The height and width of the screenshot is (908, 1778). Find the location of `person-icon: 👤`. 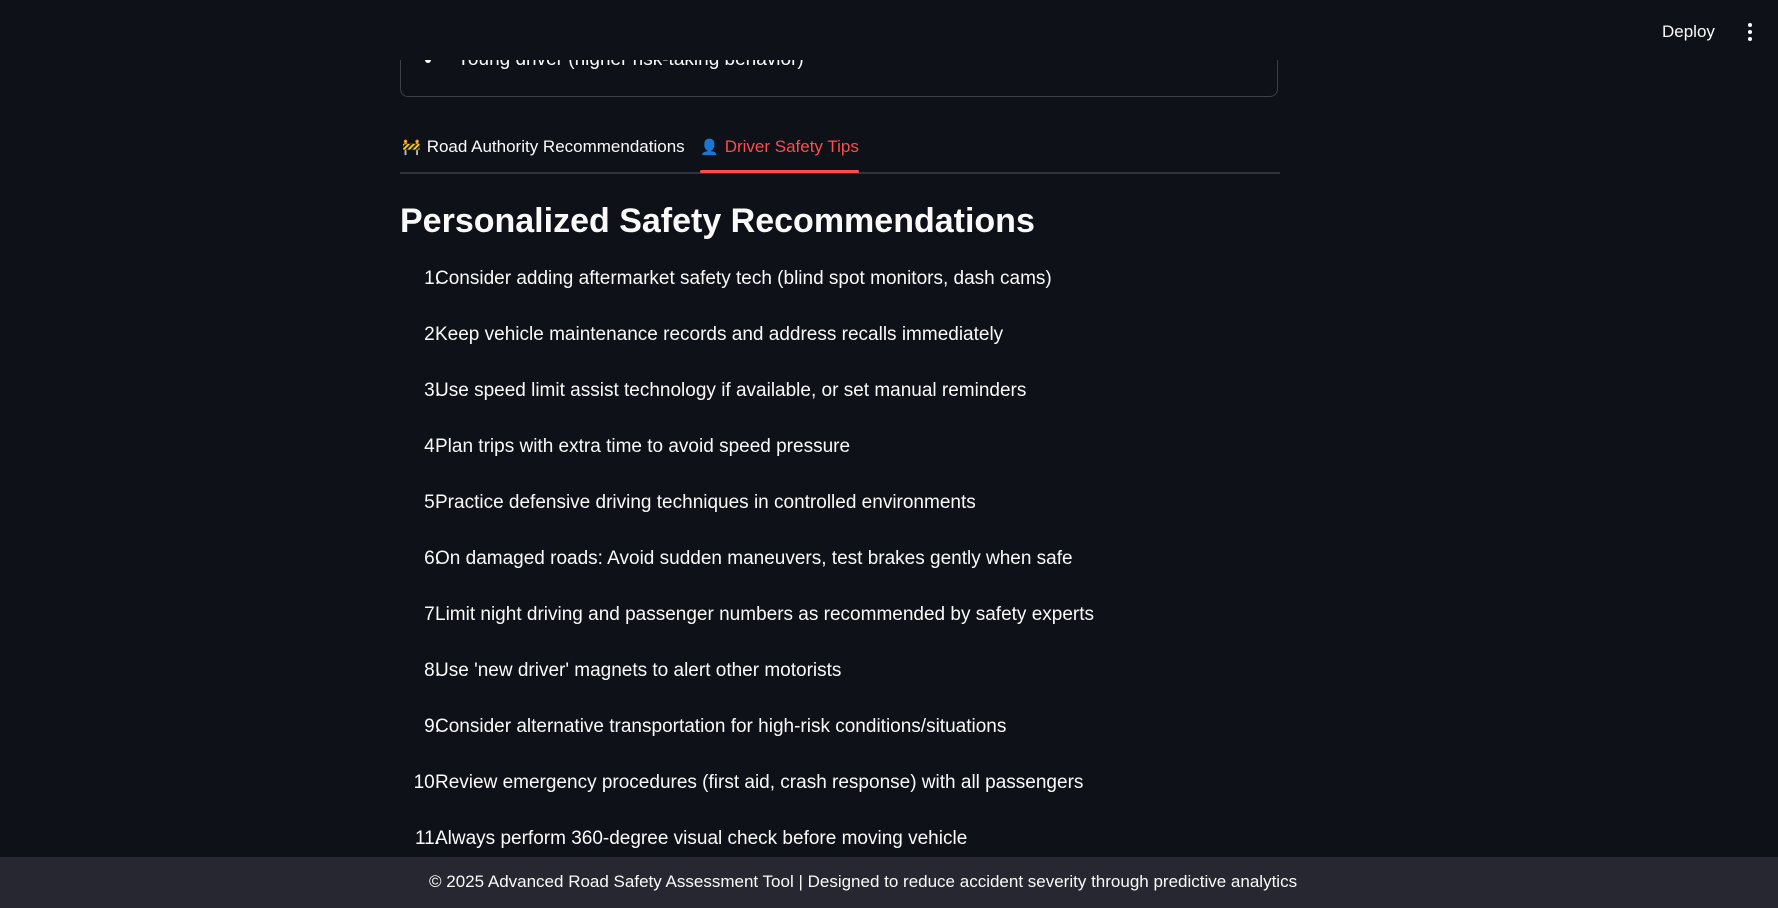

person-icon: 👤 is located at coordinates (709, 147).